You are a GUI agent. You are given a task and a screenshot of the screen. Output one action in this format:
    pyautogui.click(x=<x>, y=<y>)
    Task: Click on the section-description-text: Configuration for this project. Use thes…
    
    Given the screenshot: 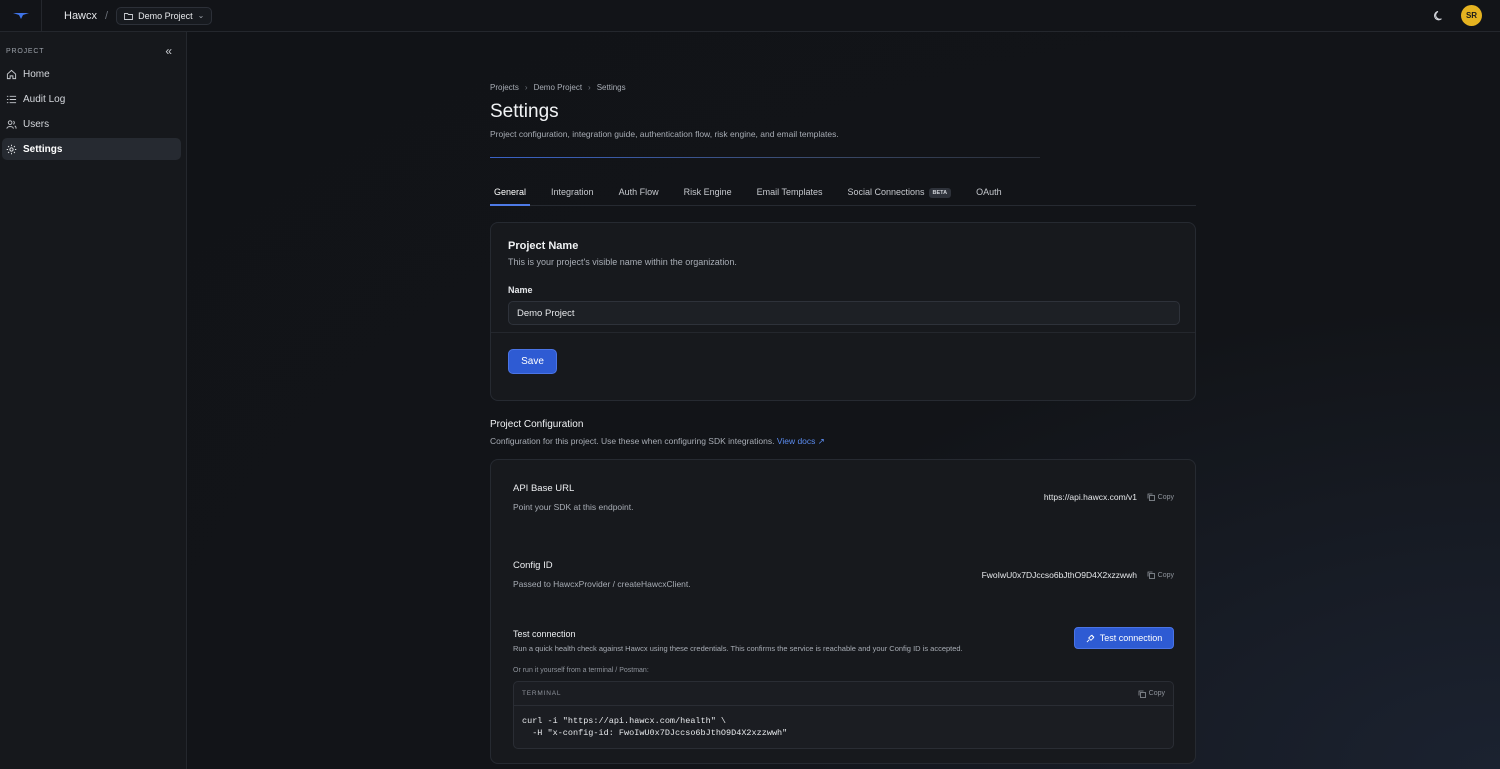 What is the action you would take?
    pyautogui.click(x=632, y=441)
    